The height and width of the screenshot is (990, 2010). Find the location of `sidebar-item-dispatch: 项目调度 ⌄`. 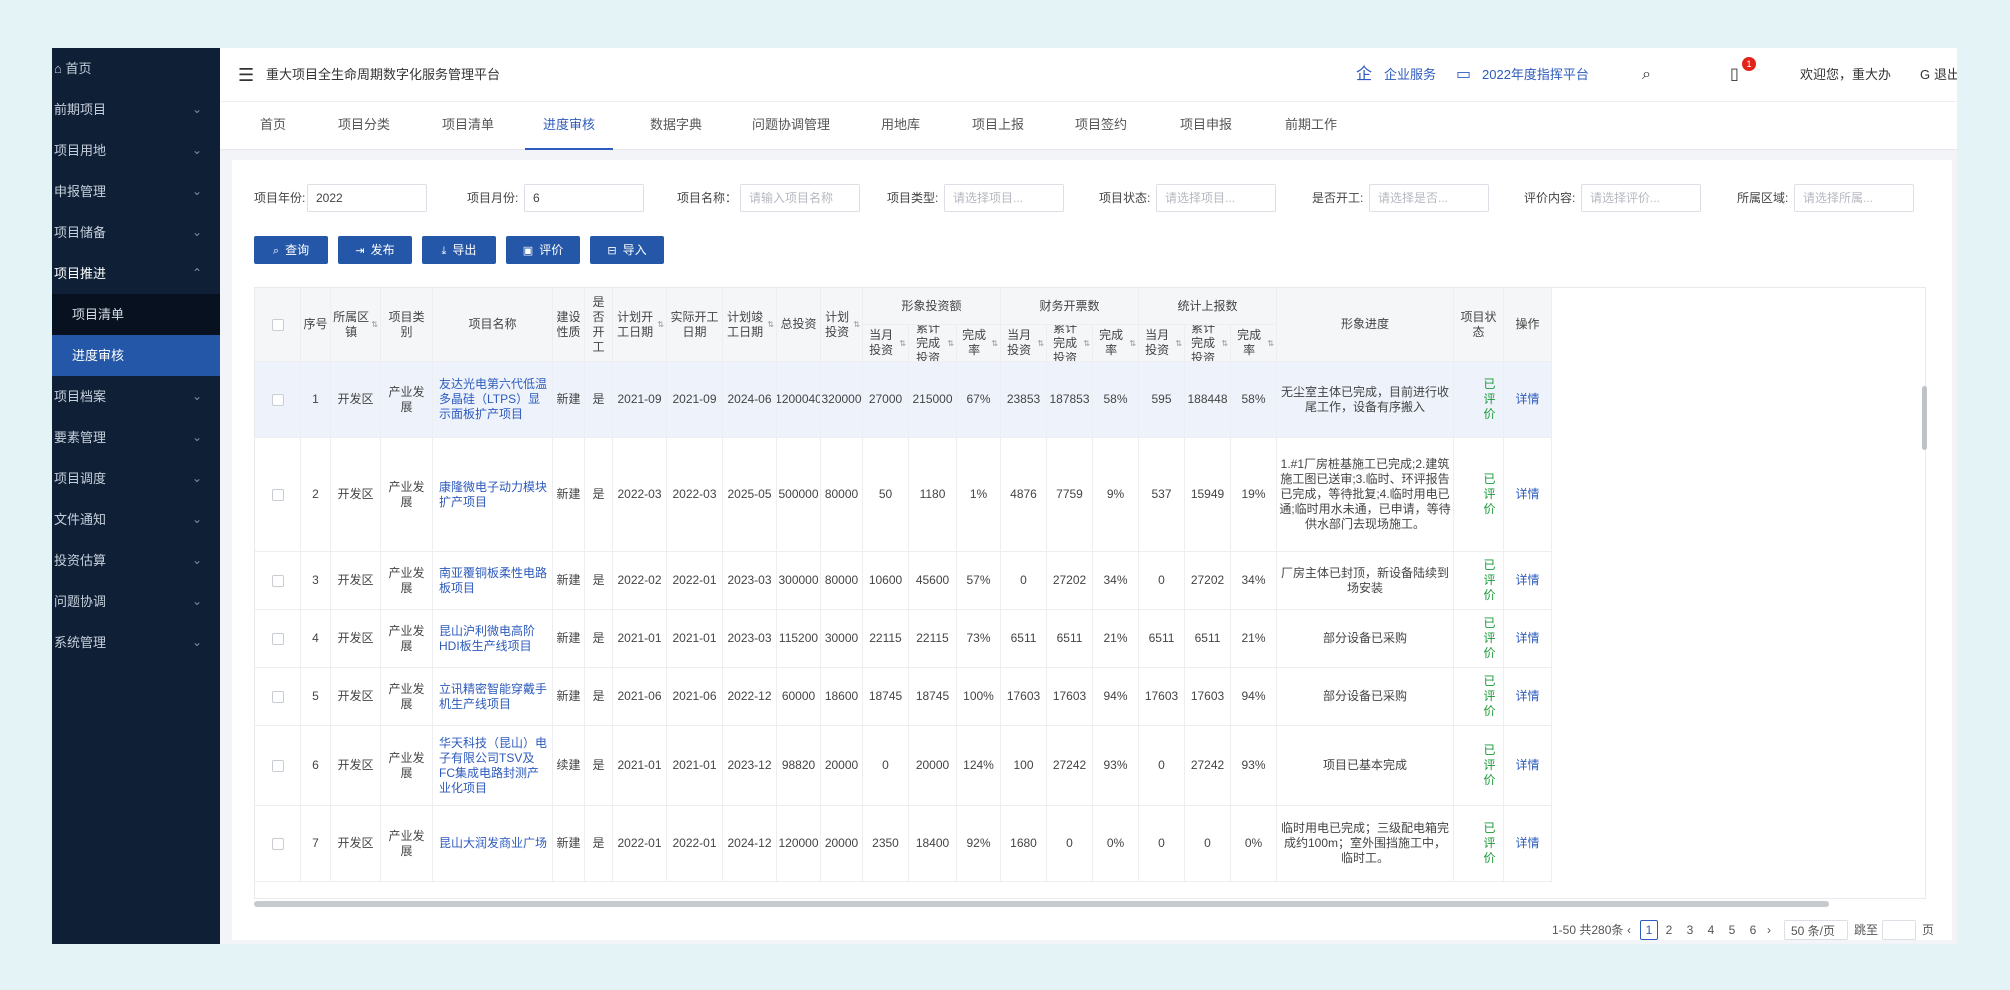

sidebar-item-dispatch: 项目调度 ⌄ is located at coordinates (136, 478).